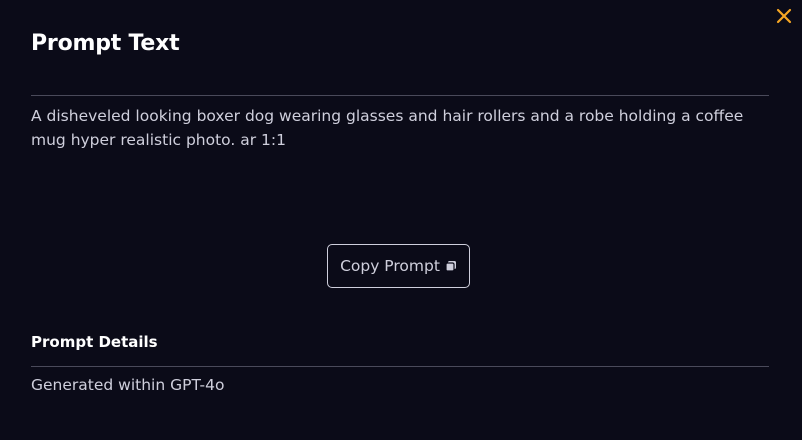  I want to click on copy-prompt-button: Copy Prompt, so click(398, 266).